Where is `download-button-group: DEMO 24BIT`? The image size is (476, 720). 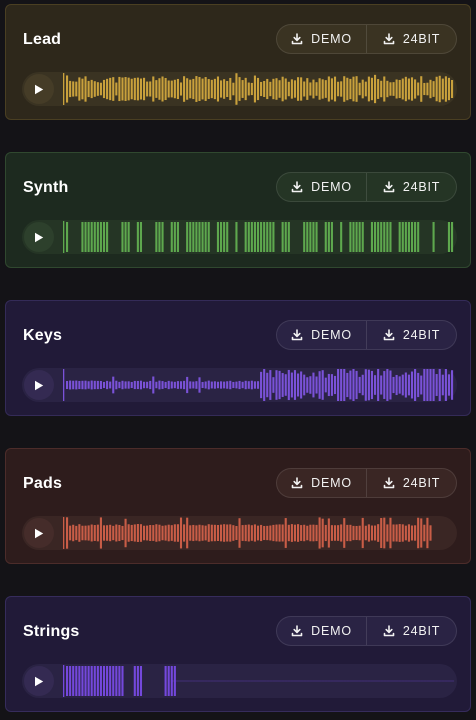
download-button-group: DEMO 24BIT is located at coordinates (366, 187).